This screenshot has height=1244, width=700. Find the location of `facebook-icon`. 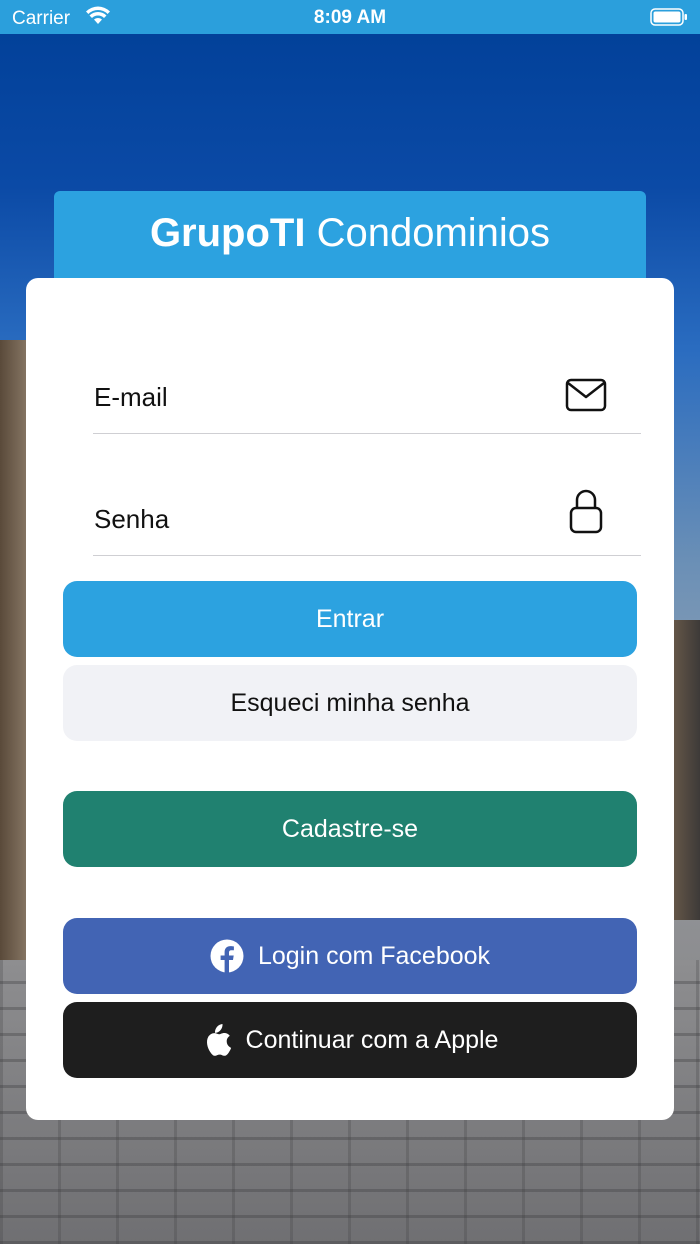

facebook-icon is located at coordinates (227, 956).